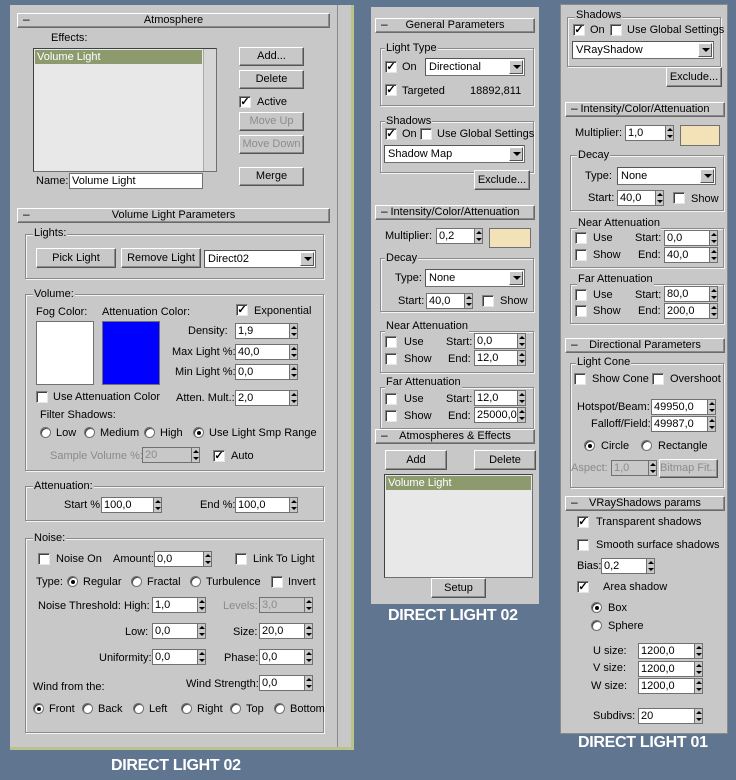 The width and height of the screenshot is (736, 780). Describe the element at coordinates (686, 294) in the screenshot. I see `far-start-field: 80,0` at that location.